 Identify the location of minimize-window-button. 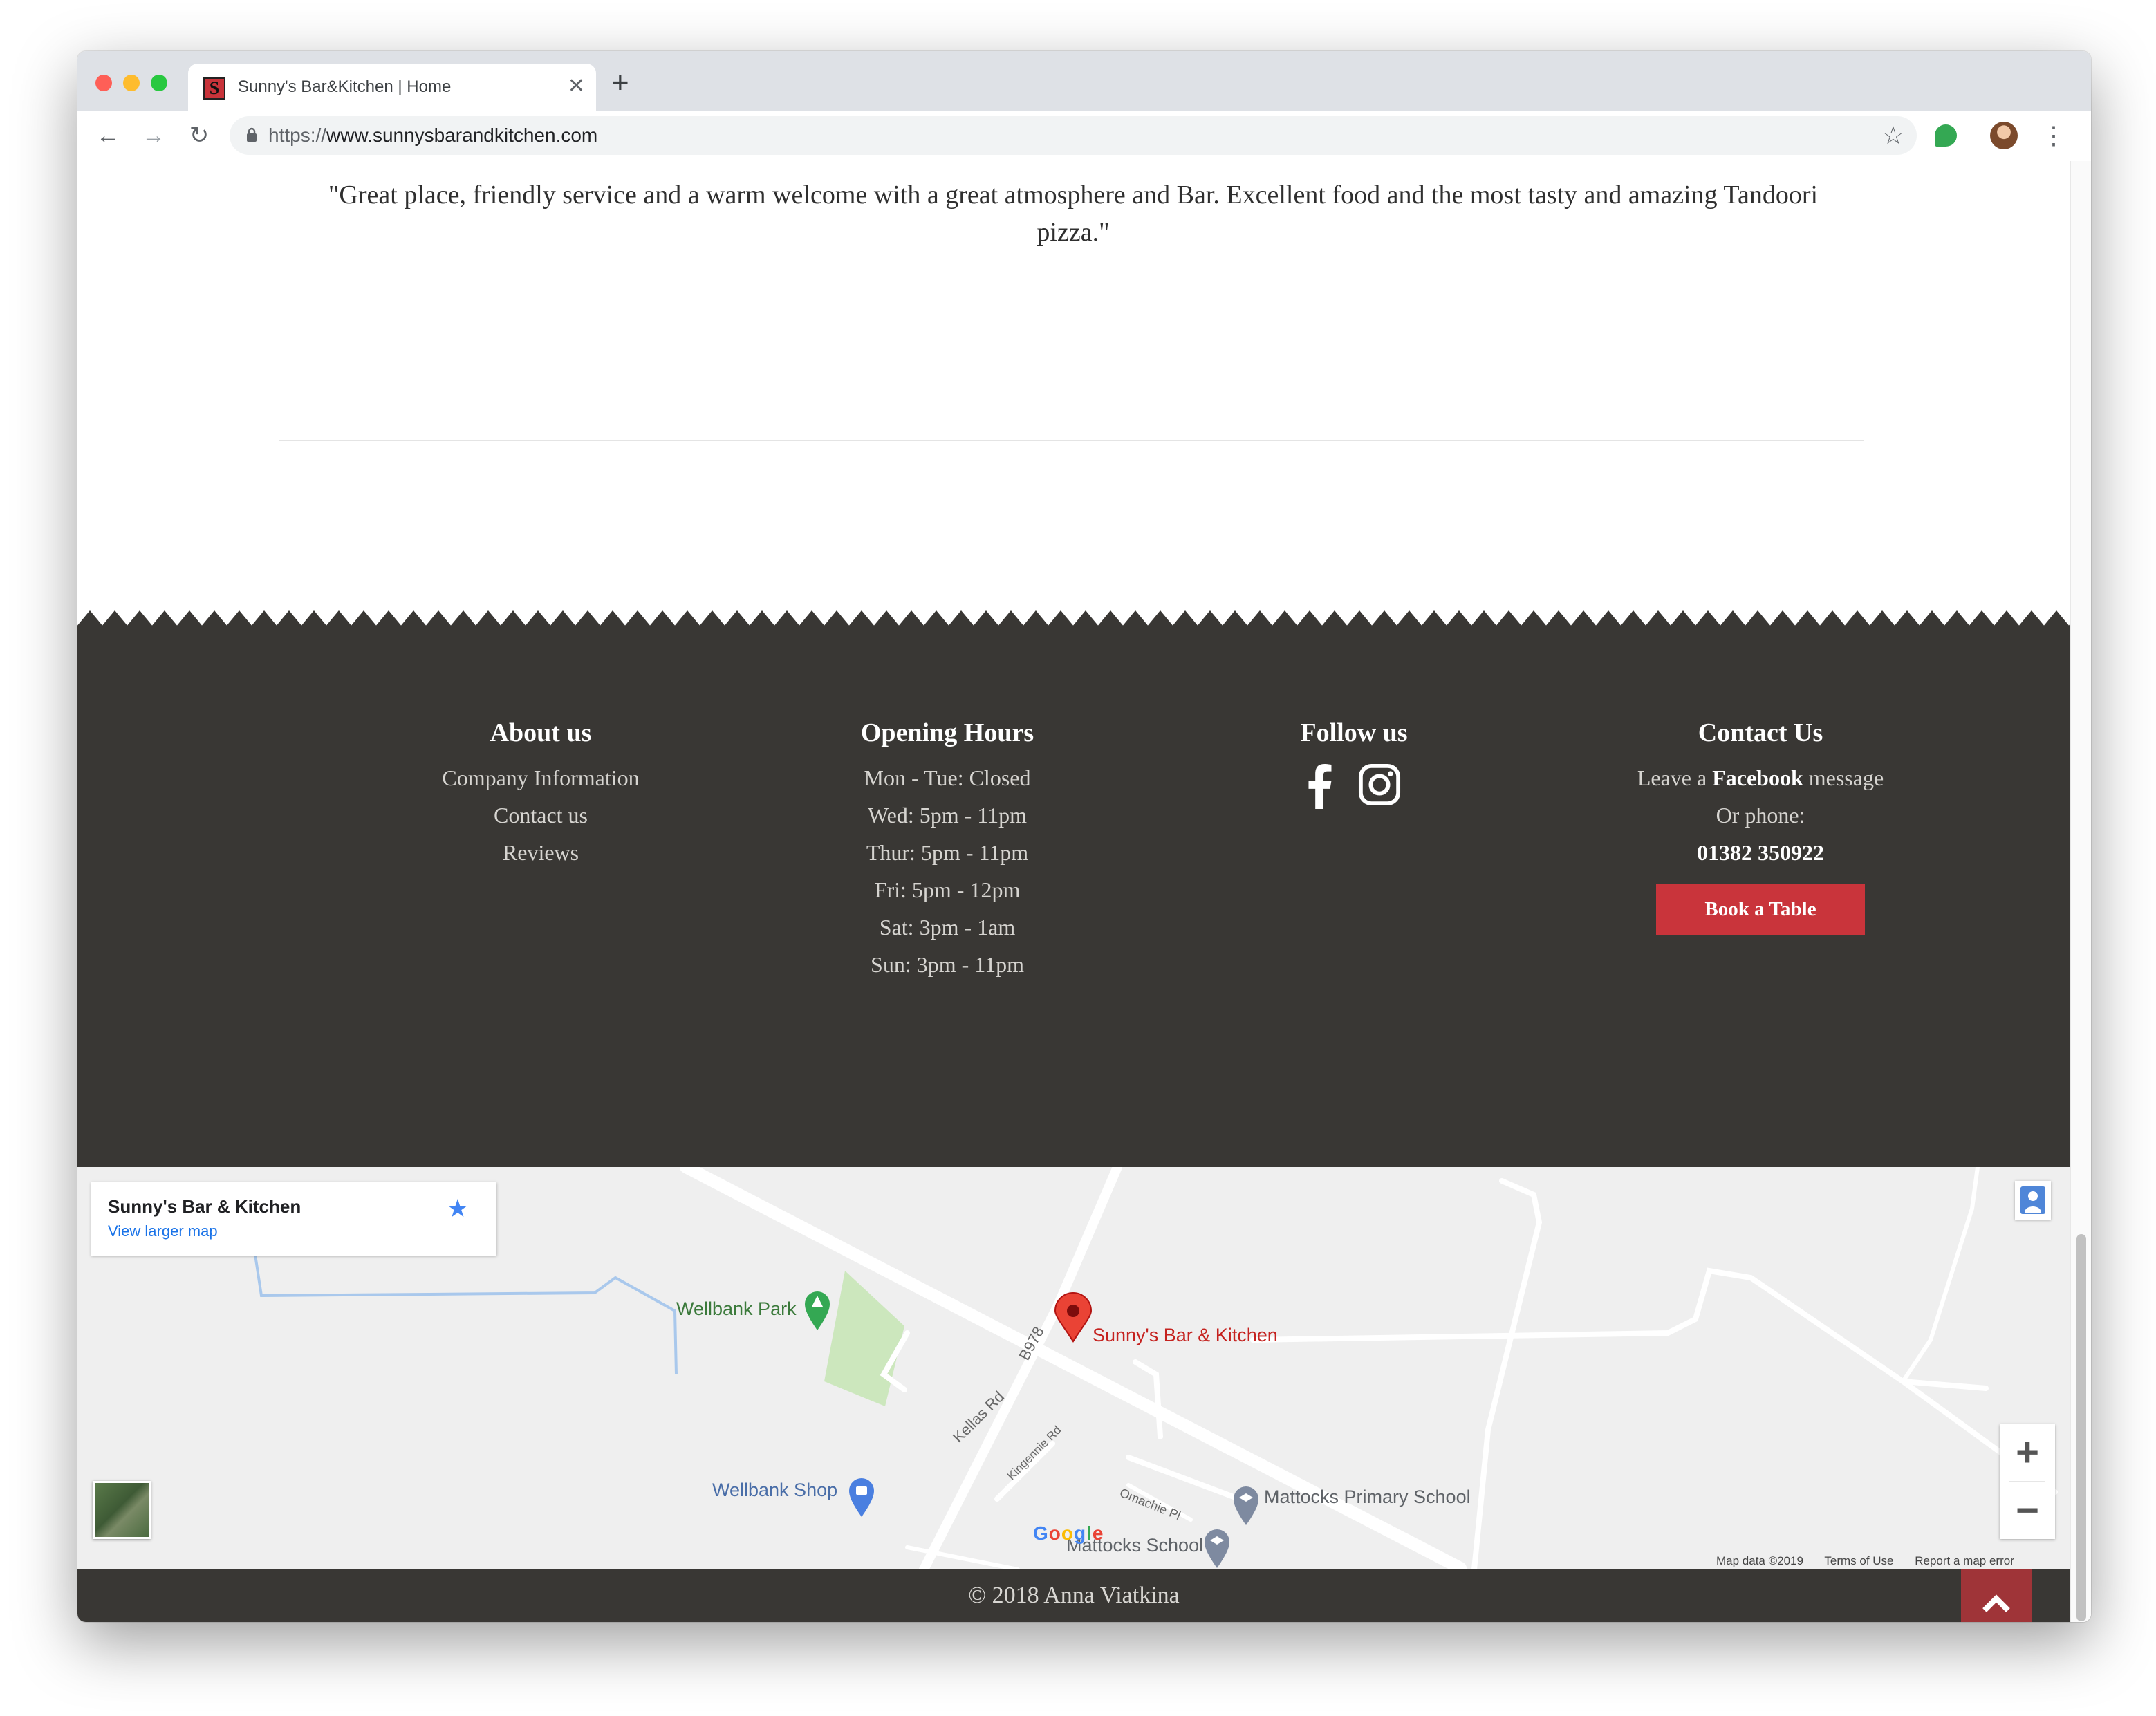
(131, 83).